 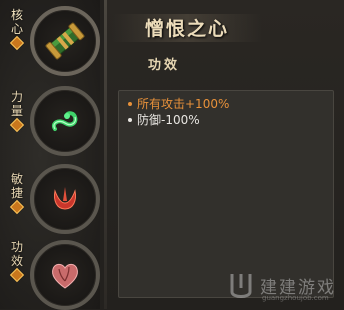 I want to click on green-serpent-icon, so click(x=65, y=121).